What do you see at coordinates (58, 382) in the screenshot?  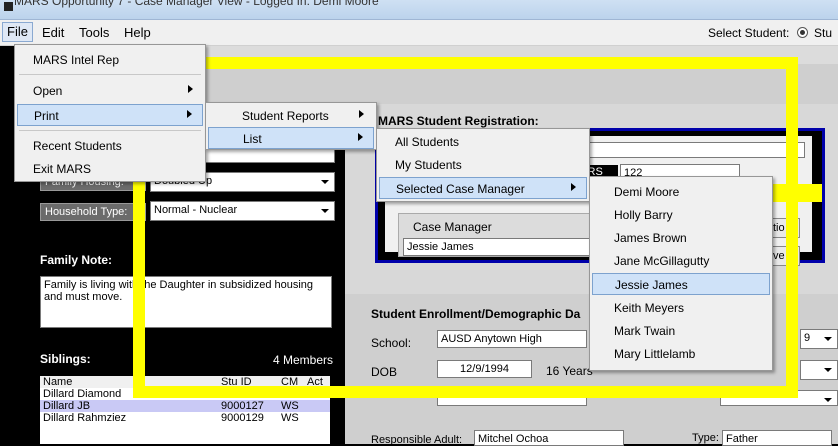 I see `col-name: Name` at bounding box center [58, 382].